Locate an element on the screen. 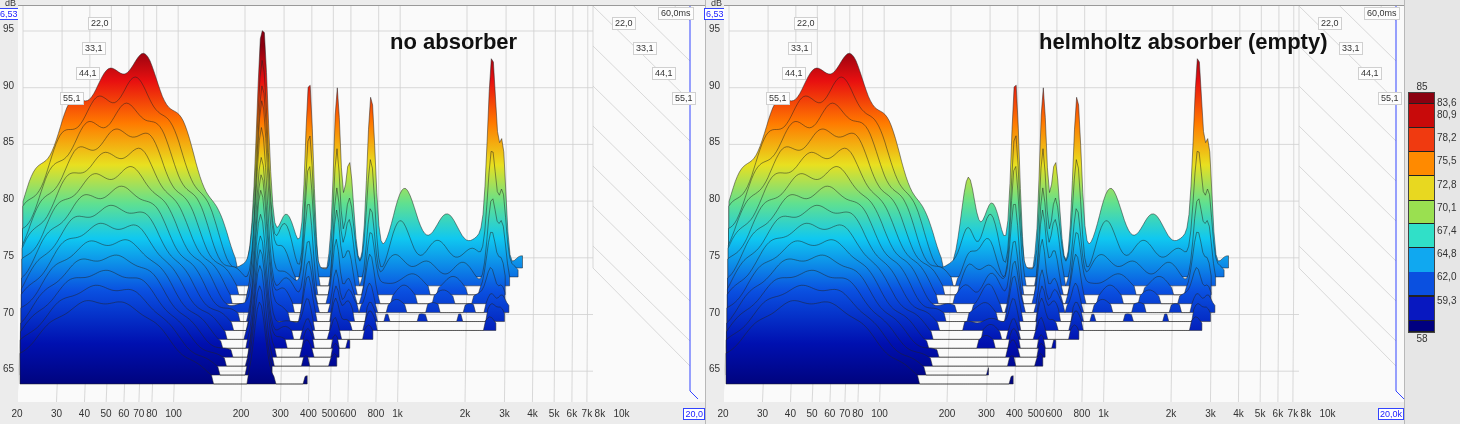 This screenshot has width=1460, height=424. plot-title: no absorber is located at coordinates (454, 42).